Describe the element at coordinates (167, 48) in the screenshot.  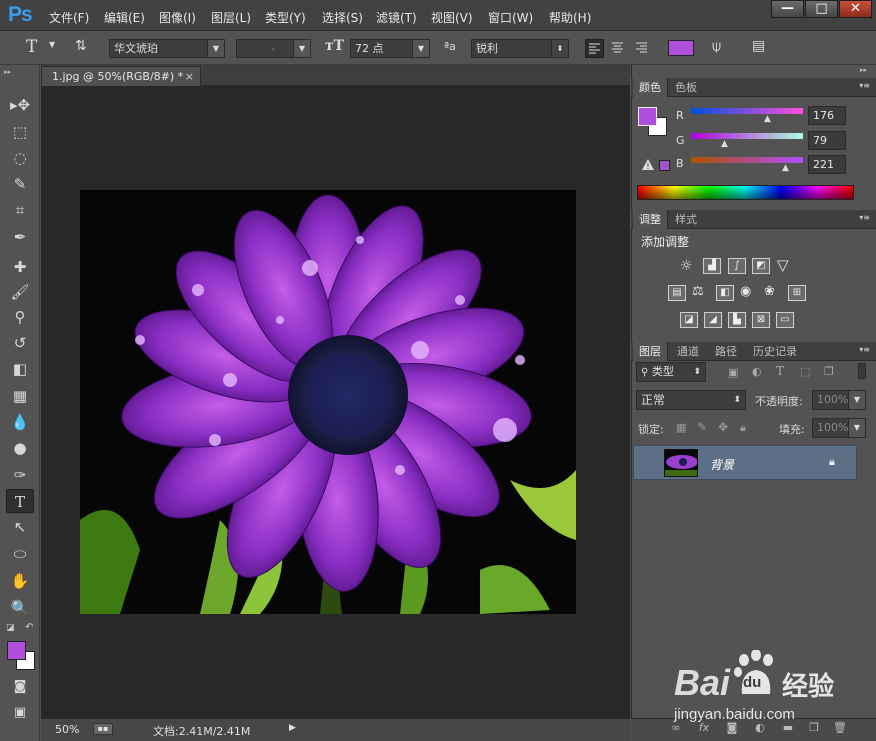
I see `font-family-select: 华文琥珀 ▼` at that location.